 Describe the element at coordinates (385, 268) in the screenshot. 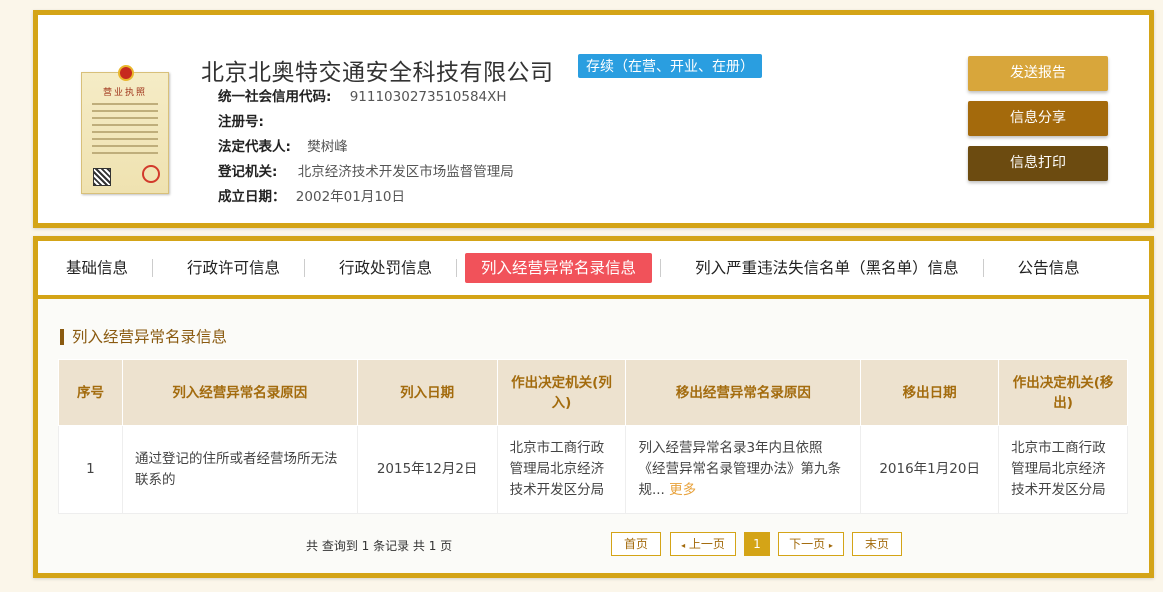

I see `tab-admin-penalty: 行政处罚信息` at that location.